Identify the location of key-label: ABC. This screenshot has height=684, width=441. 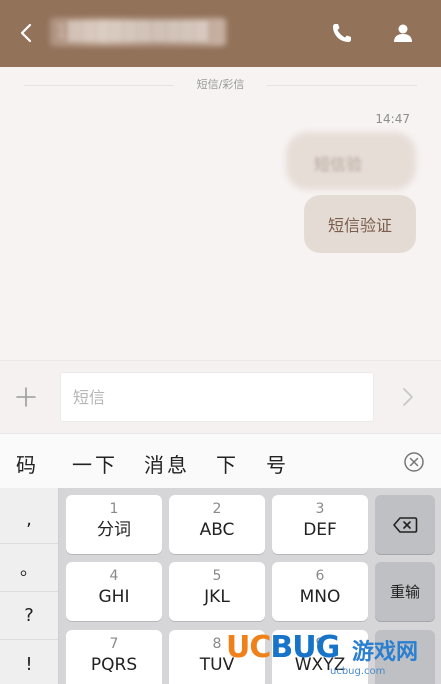
(217, 530).